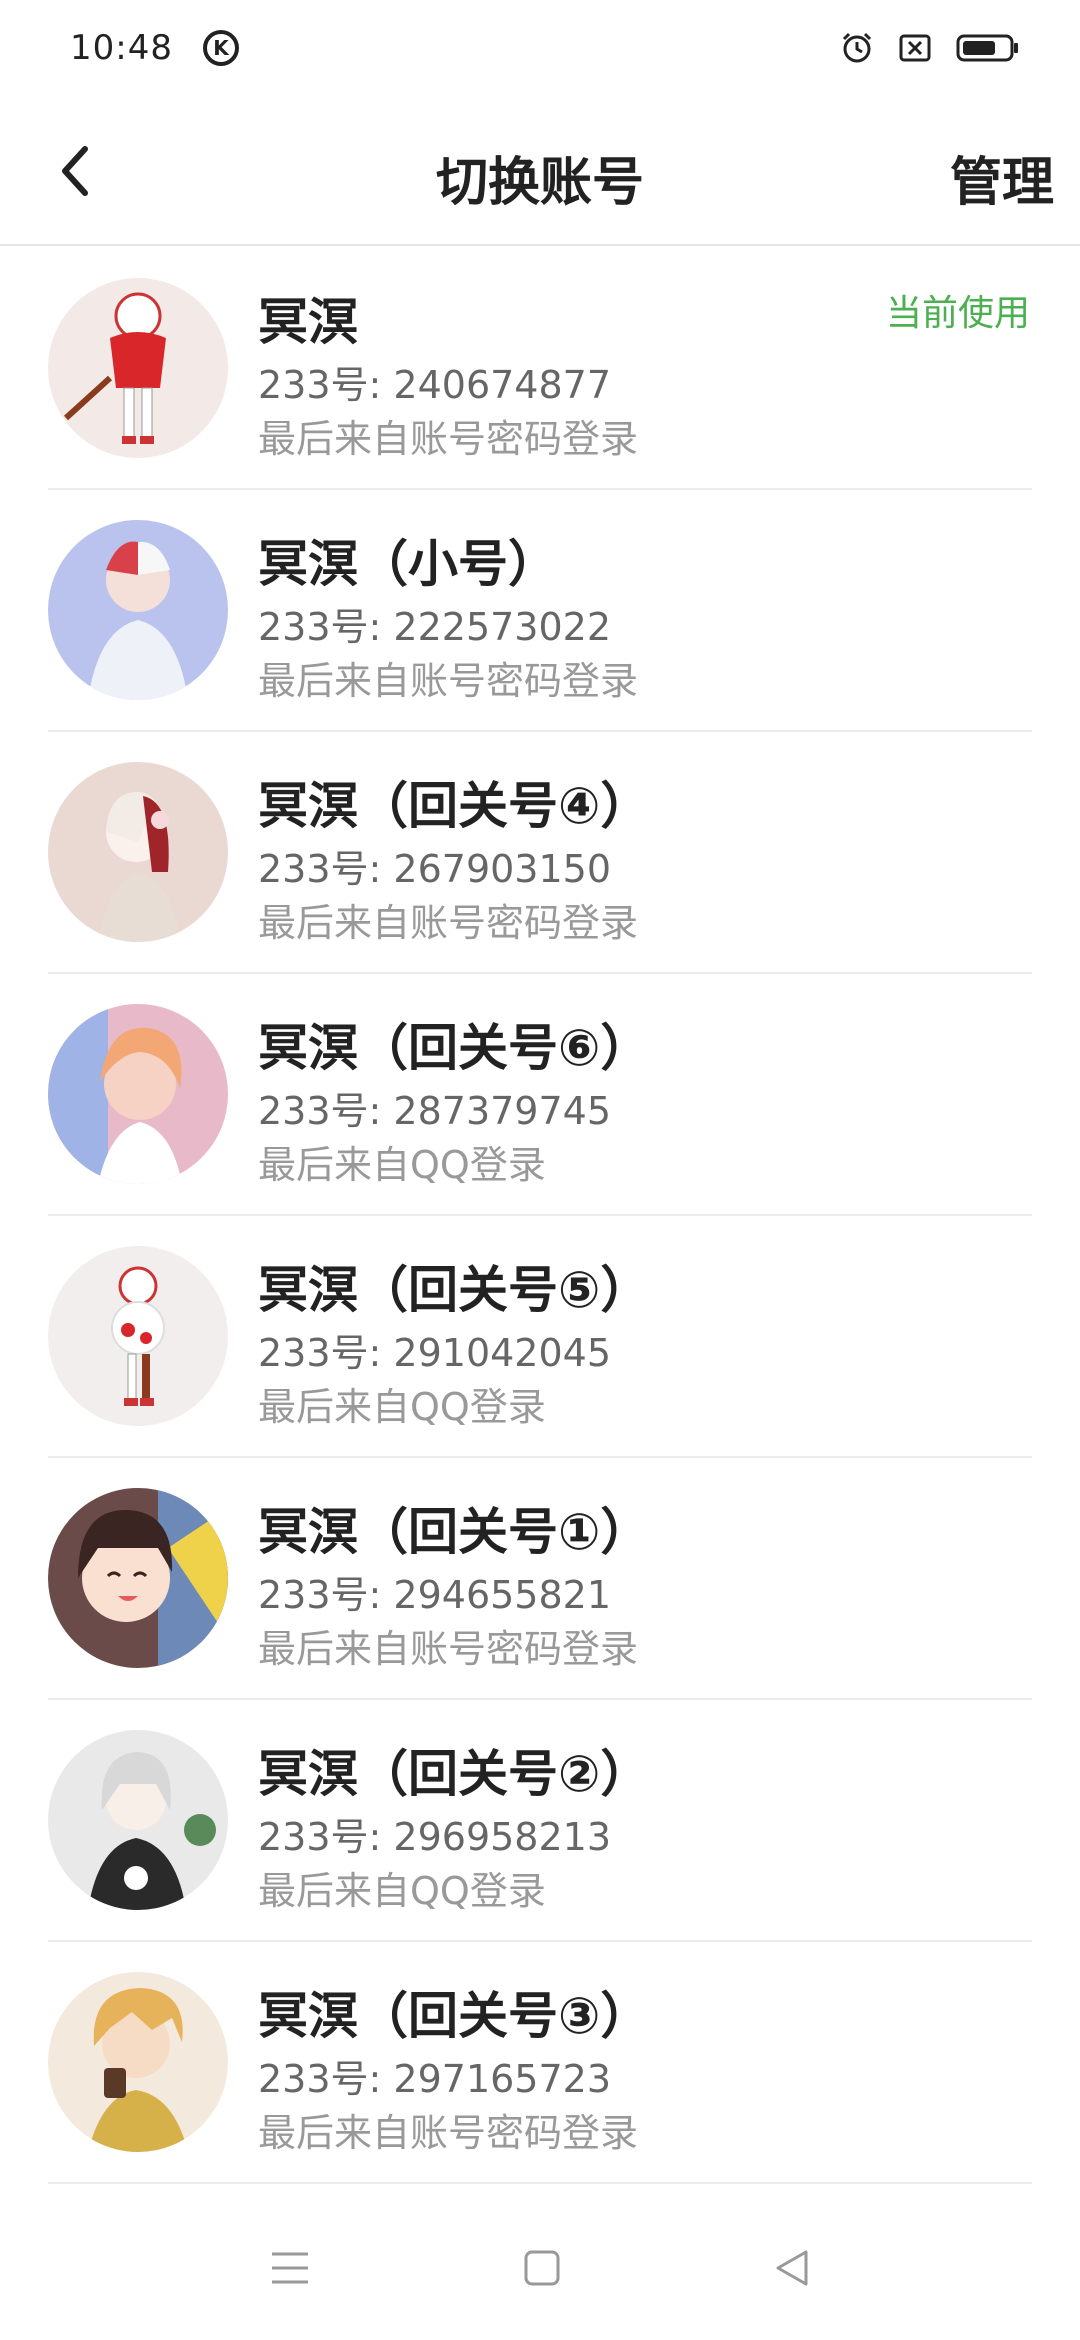 The width and height of the screenshot is (1080, 2340). I want to click on account-id: 233号: 296958213, so click(435, 1837).